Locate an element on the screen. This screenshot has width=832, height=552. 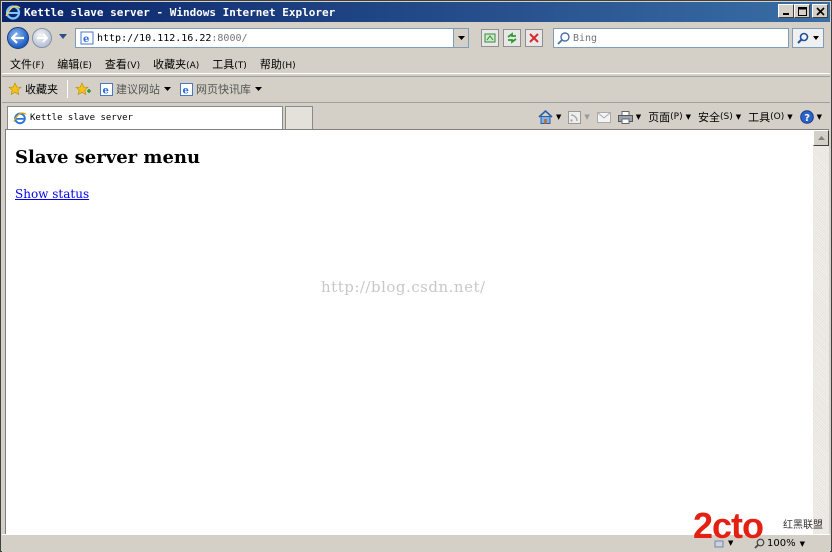
print-button: ▼ is located at coordinates (629, 117).